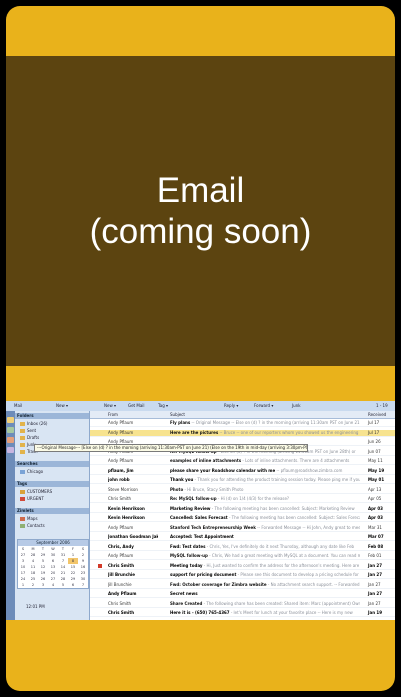 The image size is (401, 697). What do you see at coordinates (190, 508) in the screenshot?
I see `subject-text: Marketing Review` at bounding box center [190, 508].